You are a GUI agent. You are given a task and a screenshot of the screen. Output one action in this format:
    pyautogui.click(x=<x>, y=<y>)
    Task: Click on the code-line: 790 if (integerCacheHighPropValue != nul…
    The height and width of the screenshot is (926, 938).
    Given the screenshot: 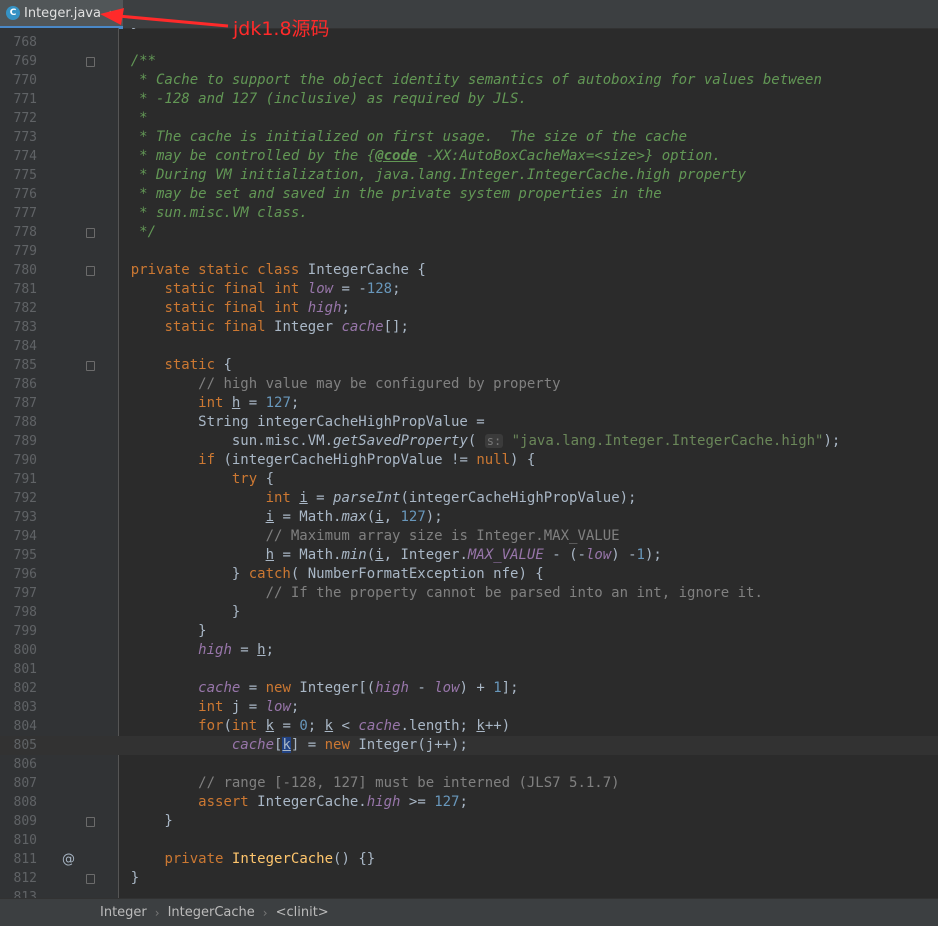 What is the action you would take?
    pyautogui.click(x=469, y=460)
    